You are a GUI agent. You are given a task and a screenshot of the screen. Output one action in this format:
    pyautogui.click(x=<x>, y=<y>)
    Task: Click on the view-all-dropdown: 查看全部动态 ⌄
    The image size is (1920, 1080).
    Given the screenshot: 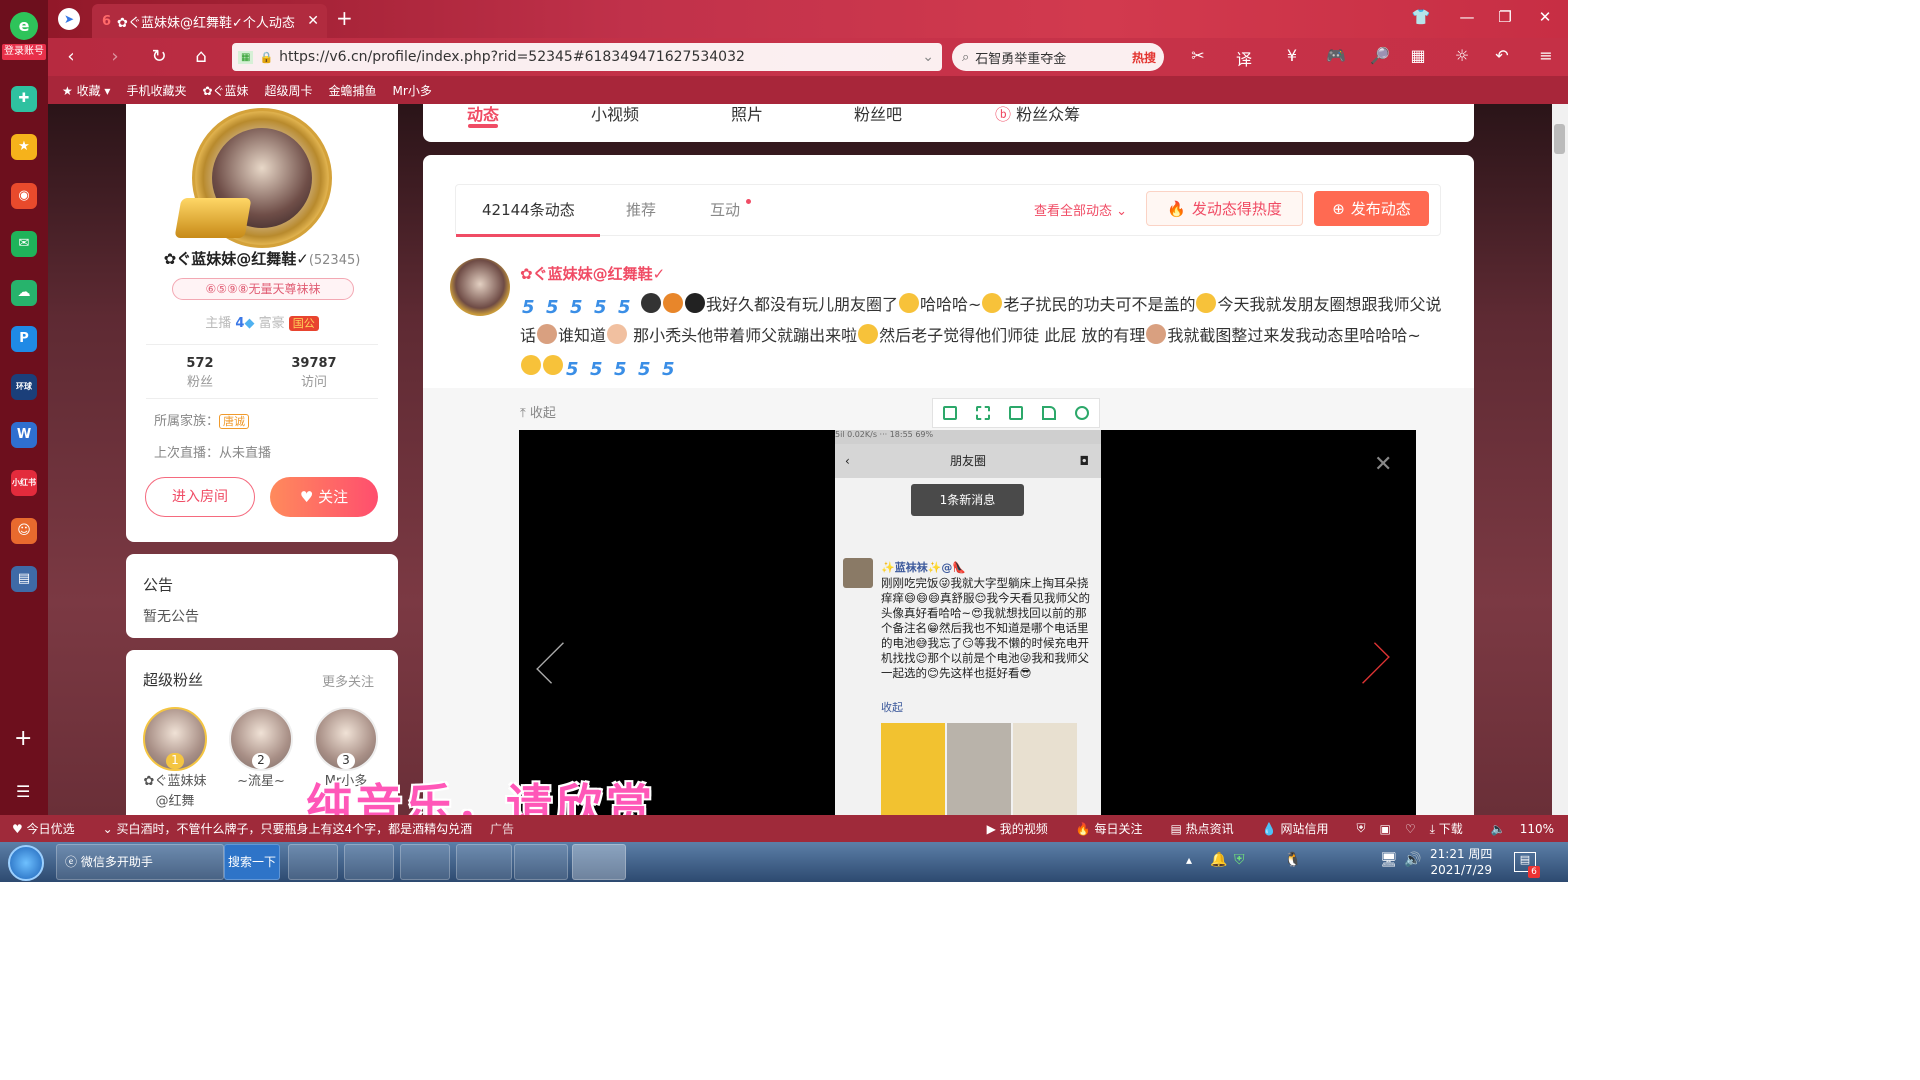 What is the action you would take?
    pyautogui.click(x=1080, y=209)
    